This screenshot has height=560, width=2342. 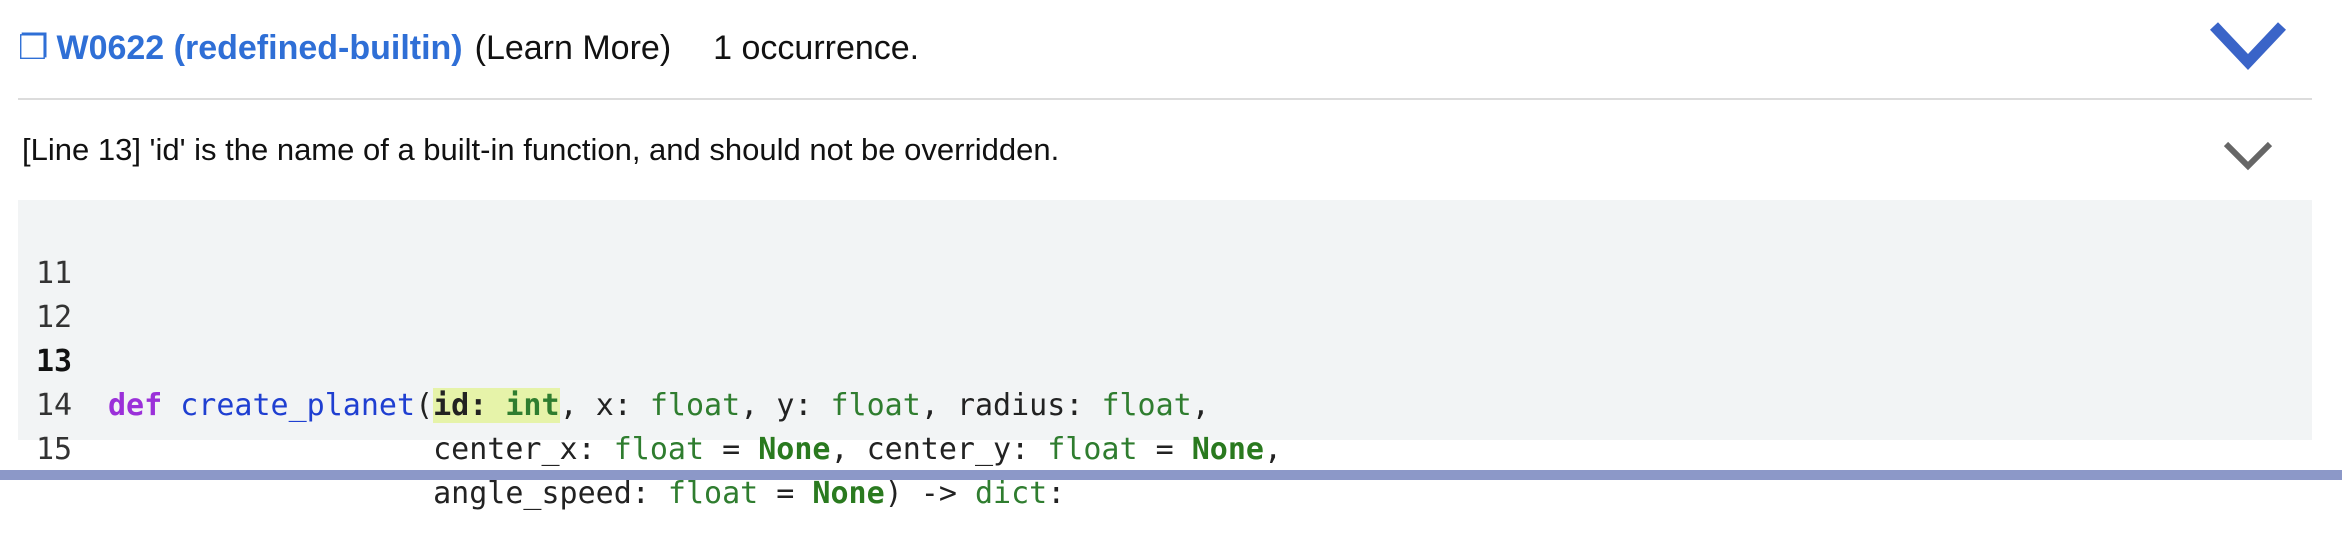 I want to click on line-number: 15, so click(x=54, y=449).